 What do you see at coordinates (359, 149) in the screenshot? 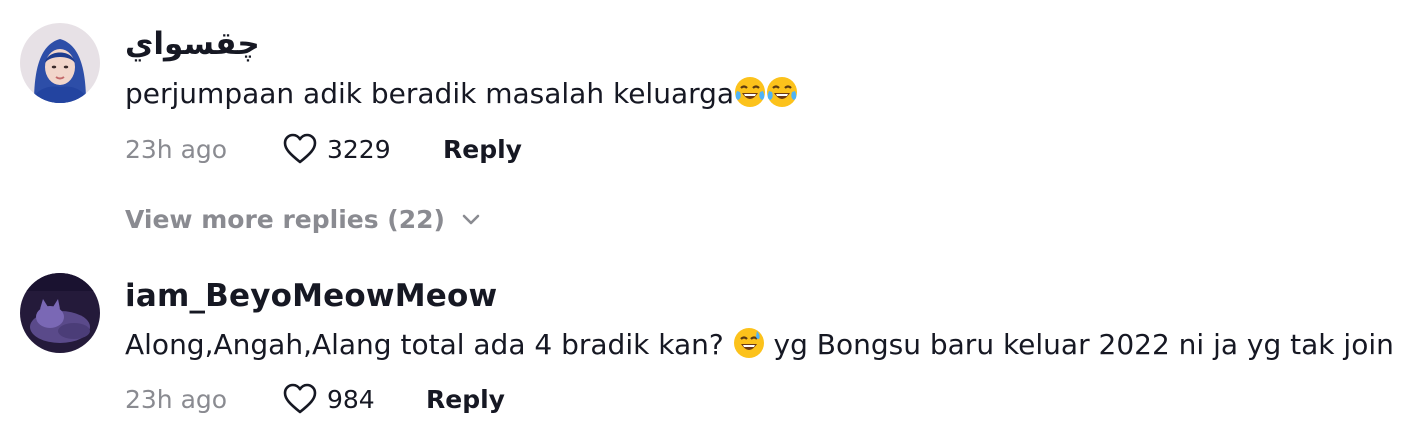
I see `like-count: 3229` at bounding box center [359, 149].